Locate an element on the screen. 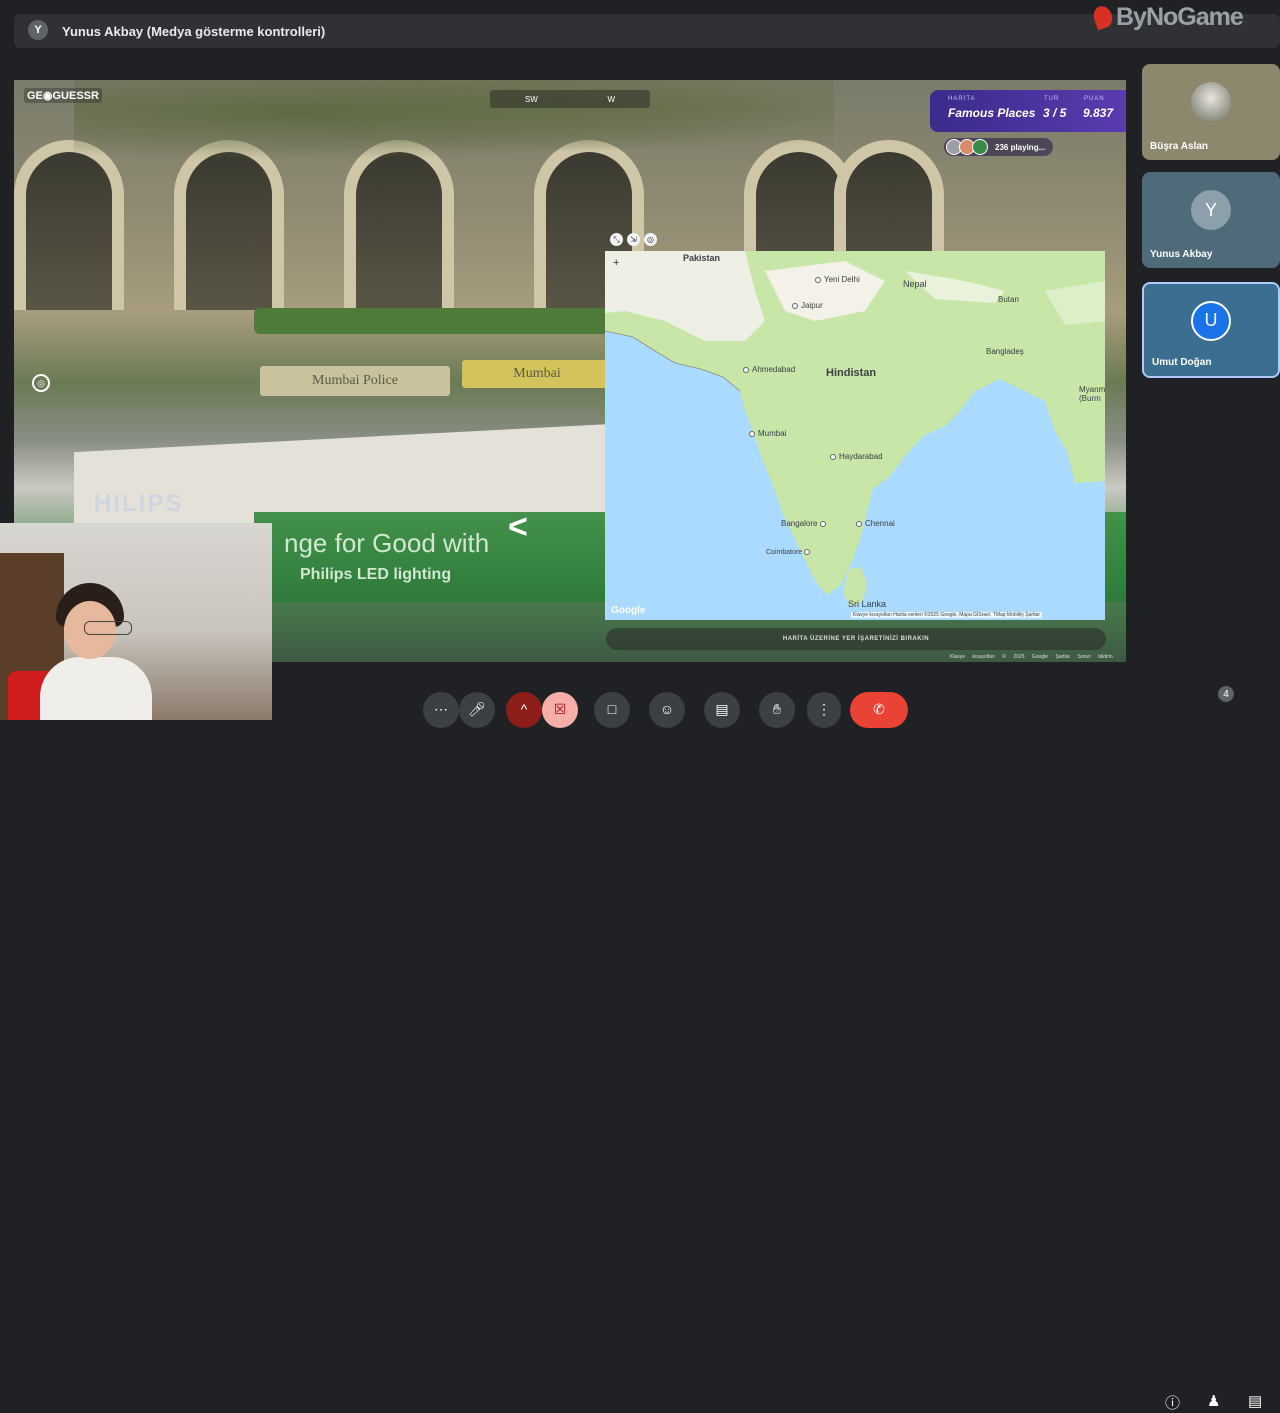  street-sign: Mumbai is located at coordinates (537, 374).